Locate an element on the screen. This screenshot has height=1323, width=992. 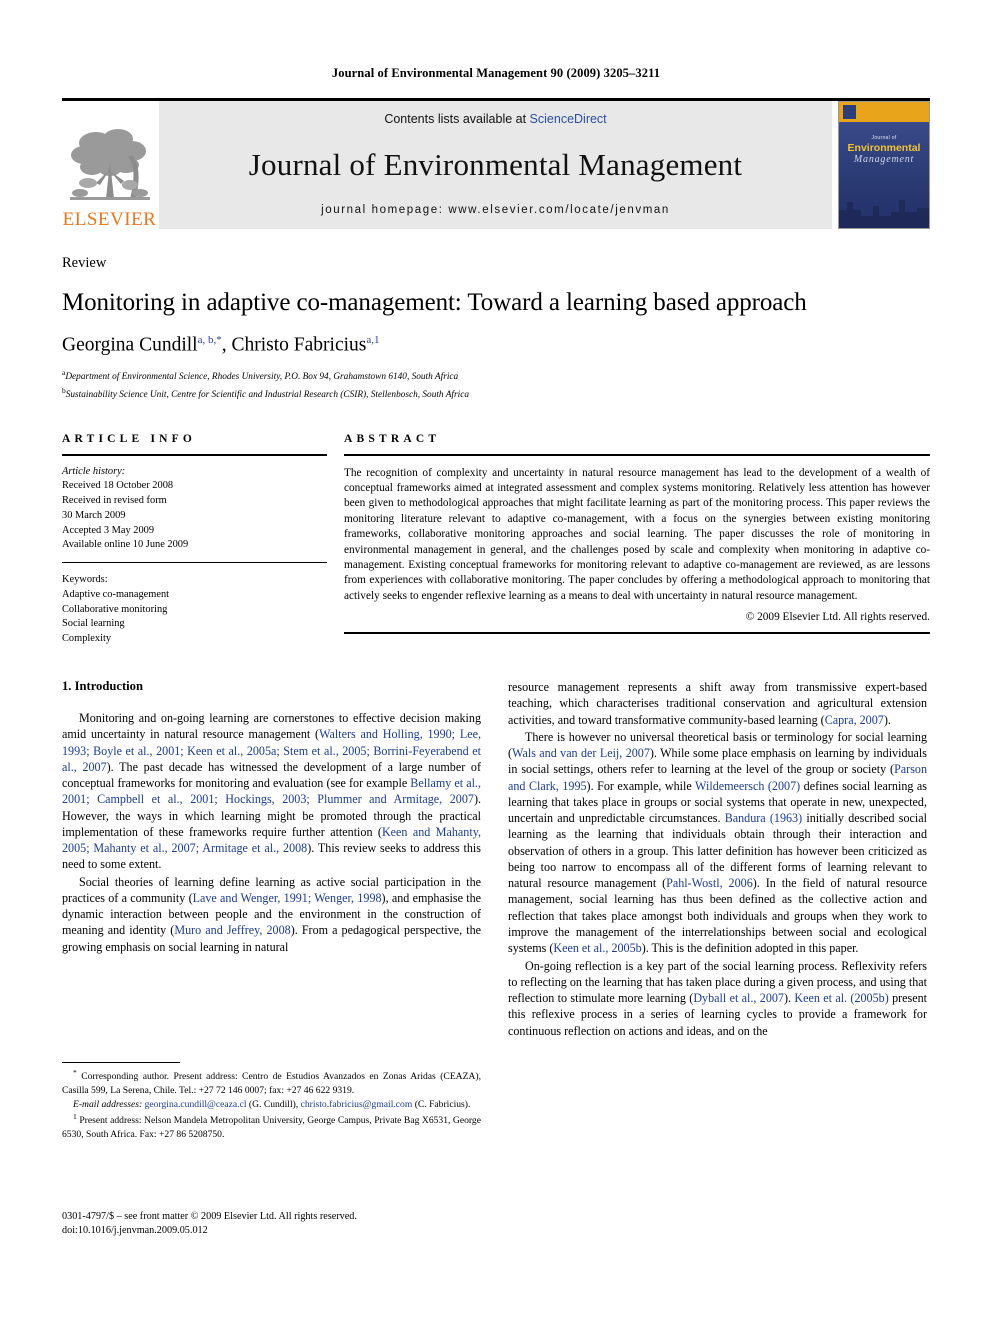
elsevier-logo: ELSEVIER is located at coordinates (109, 165).